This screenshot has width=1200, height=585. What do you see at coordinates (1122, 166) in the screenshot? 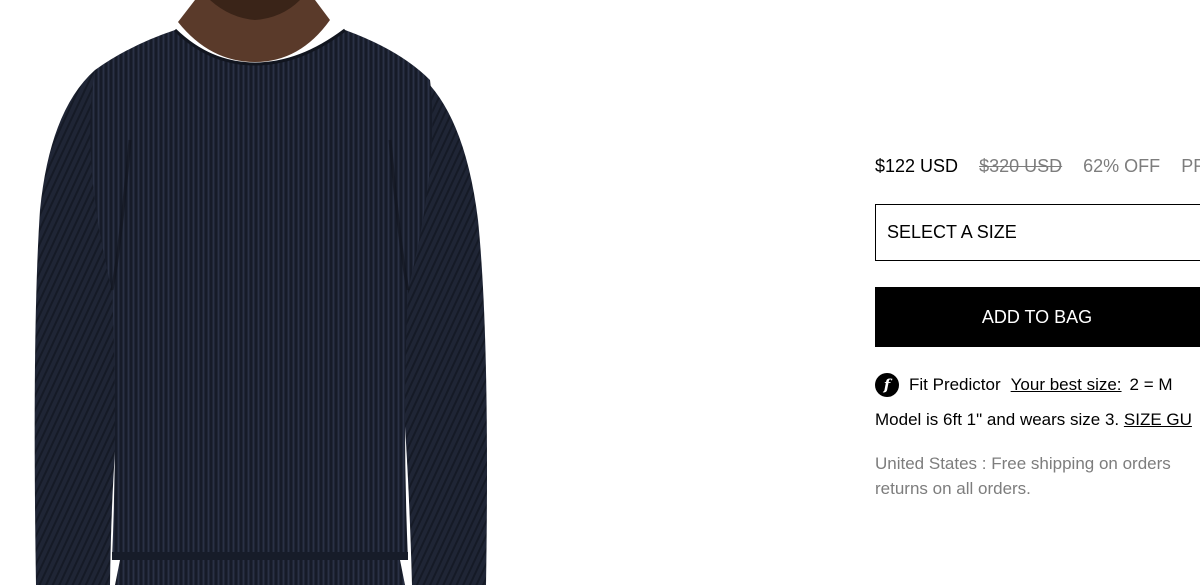
I see `discount-badge: 62% OFF` at bounding box center [1122, 166].